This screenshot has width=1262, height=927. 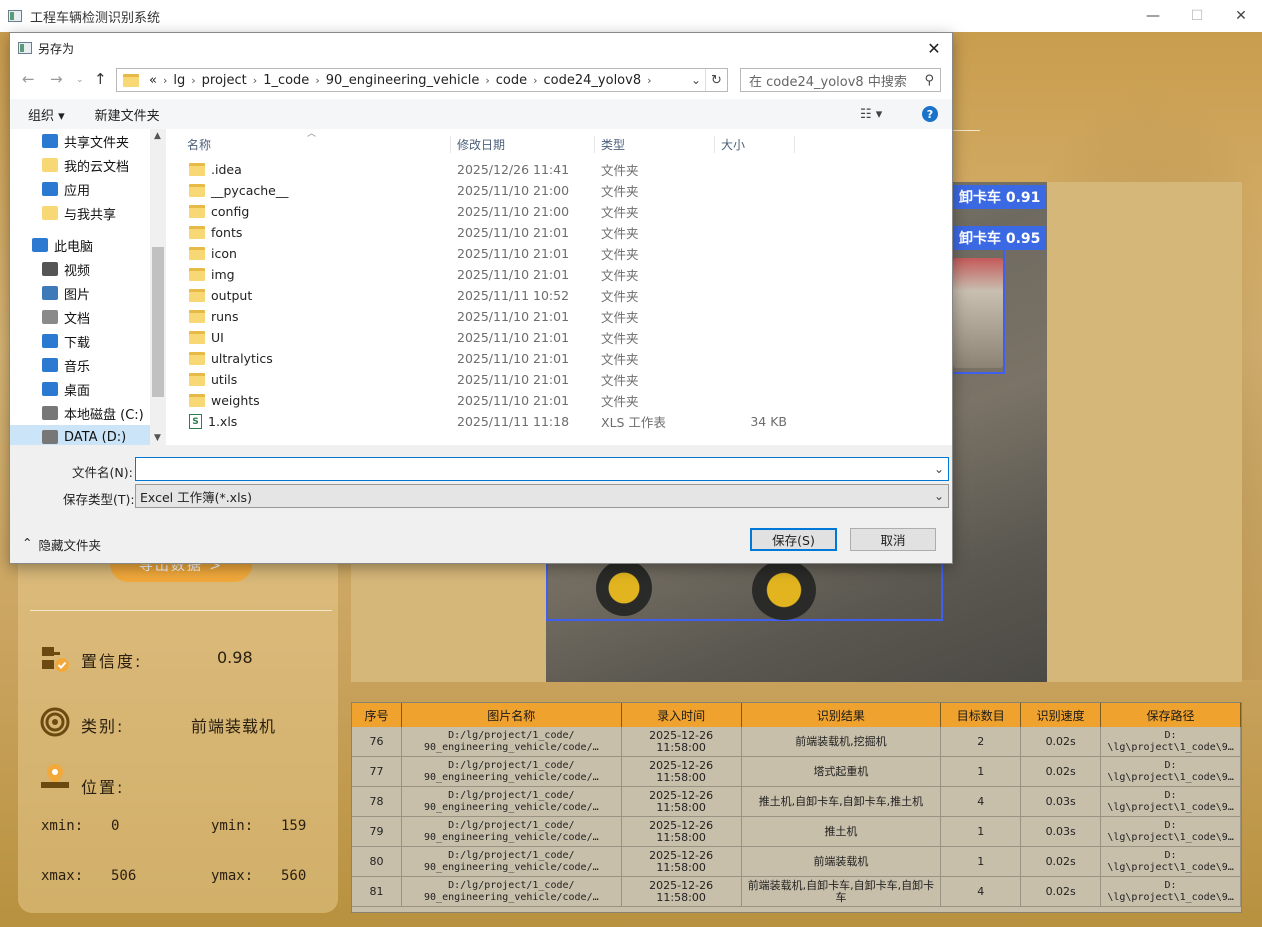 I want to click on breadcrumb-item: code24_yolov8, so click(x=593, y=80).